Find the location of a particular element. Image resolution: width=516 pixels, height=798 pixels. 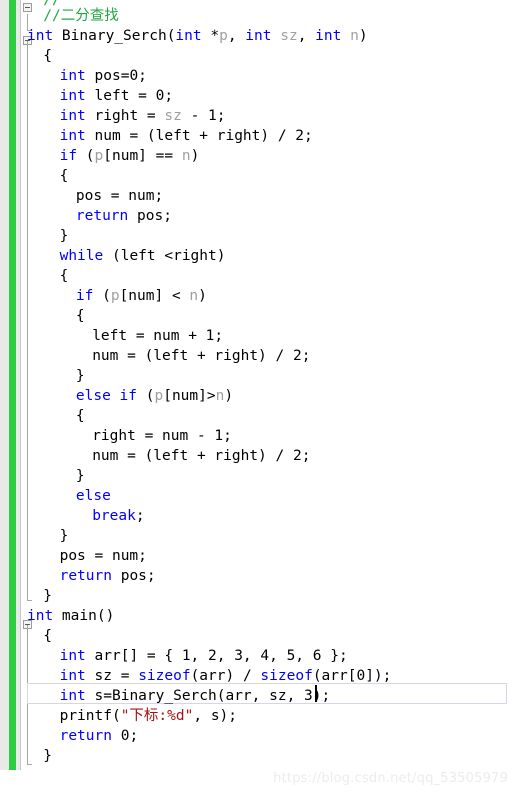

code-token-plain: left = num + 1; is located at coordinates (158, 336).